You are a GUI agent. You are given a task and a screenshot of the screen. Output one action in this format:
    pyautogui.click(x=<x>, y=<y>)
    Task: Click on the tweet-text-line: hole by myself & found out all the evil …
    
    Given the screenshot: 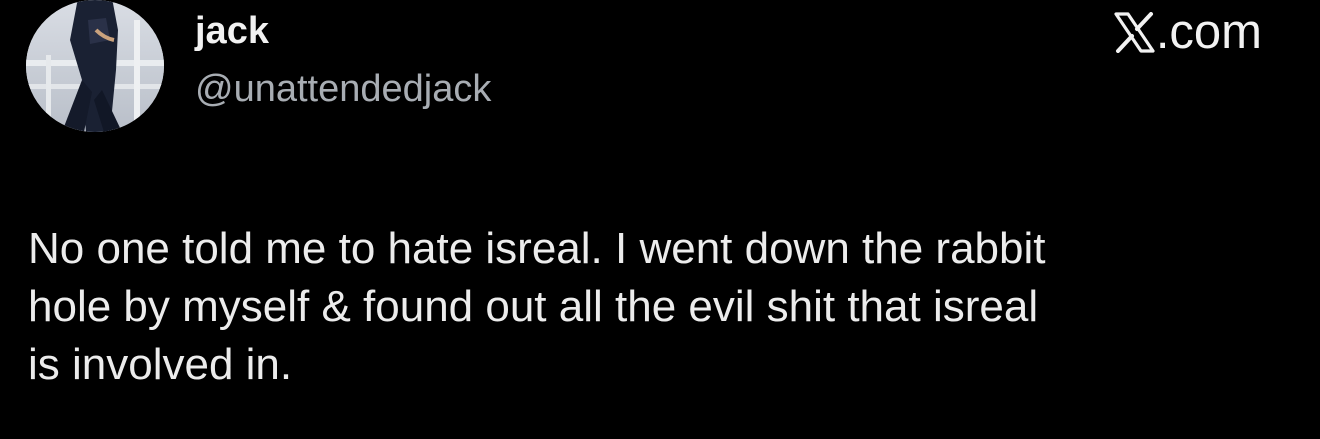 What is the action you would take?
    pyautogui.click(x=533, y=306)
    